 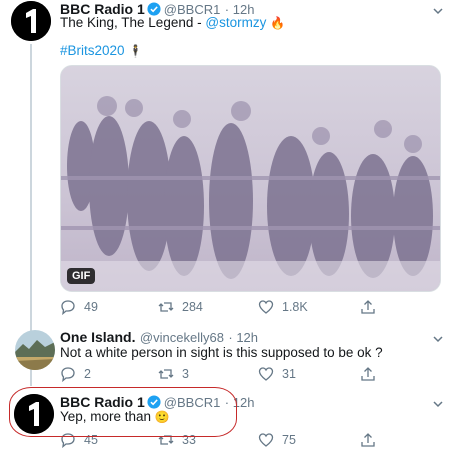 I want to click on action-bar: 2 3 31, so click(x=250, y=374).